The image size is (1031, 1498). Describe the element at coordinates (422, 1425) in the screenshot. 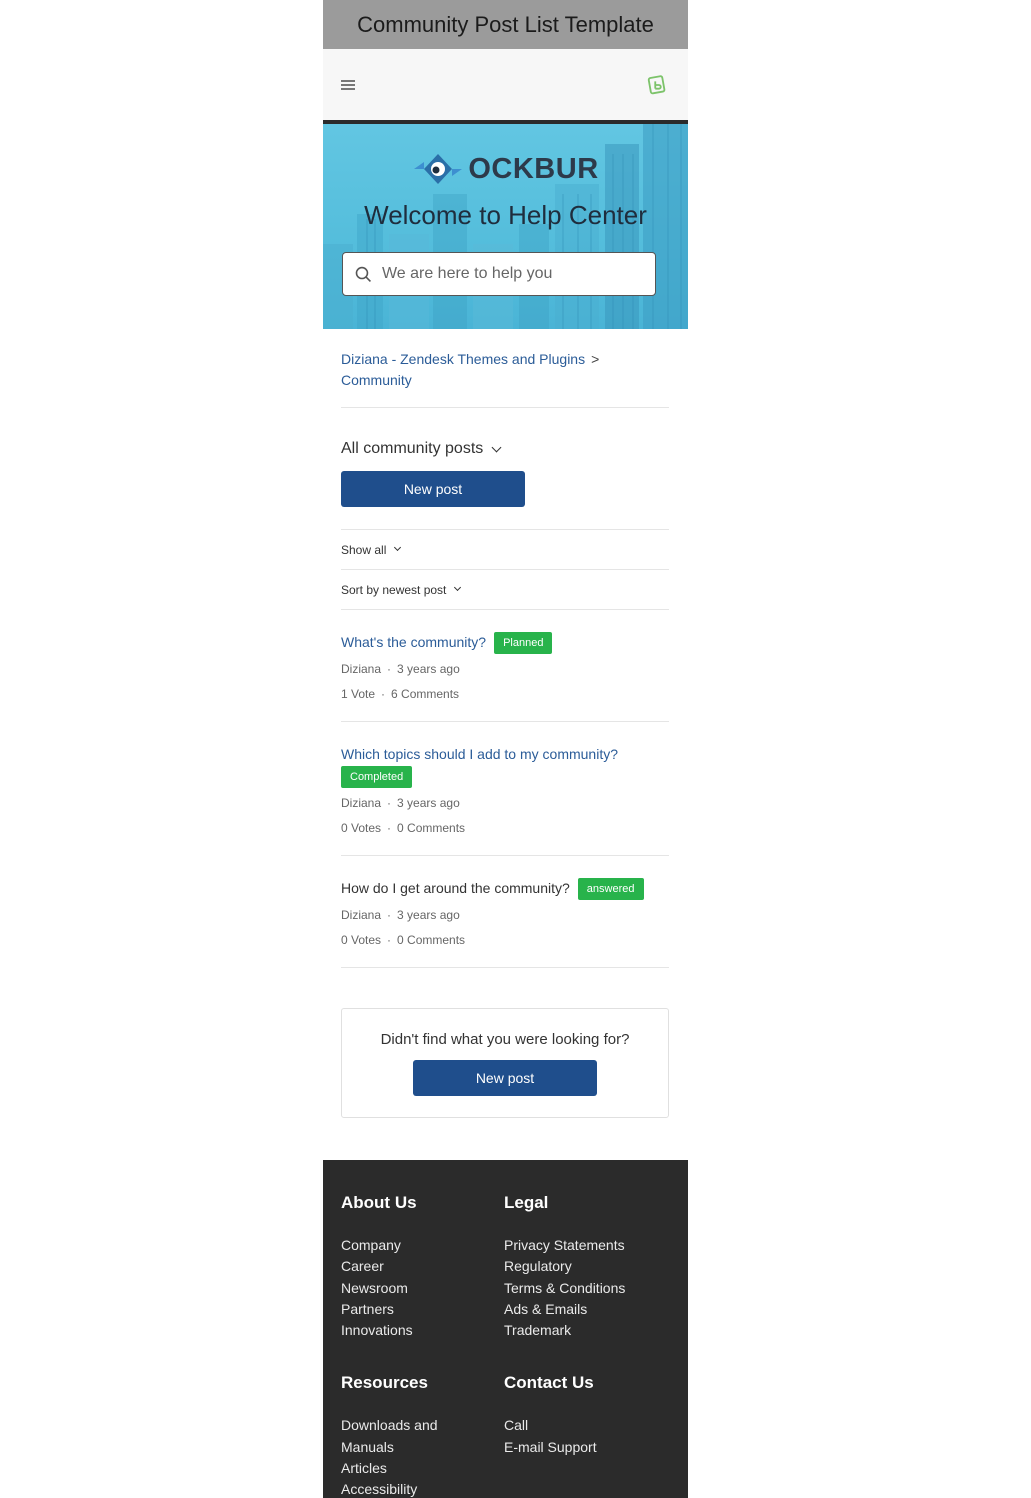

I see `footer-link: Downloads and` at that location.